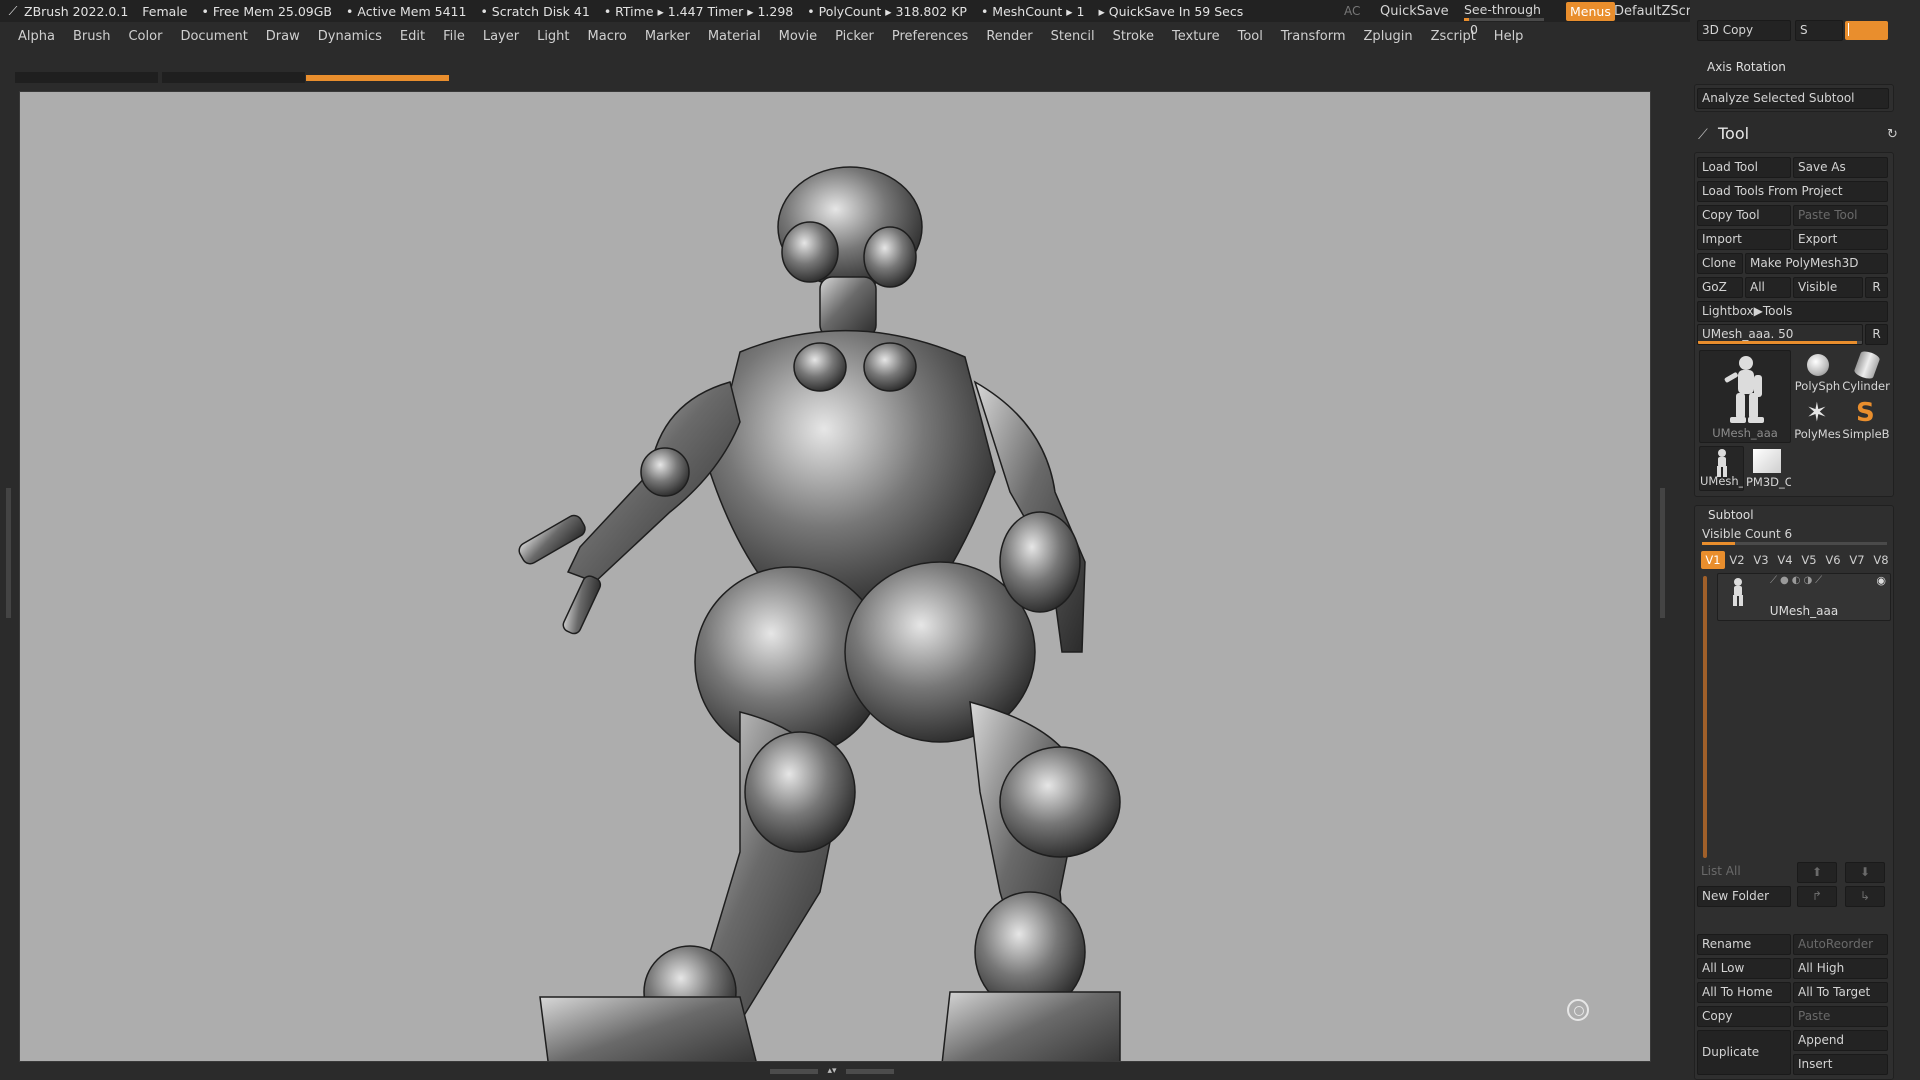  I want to click on all-high-button: All High, so click(1840, 968).